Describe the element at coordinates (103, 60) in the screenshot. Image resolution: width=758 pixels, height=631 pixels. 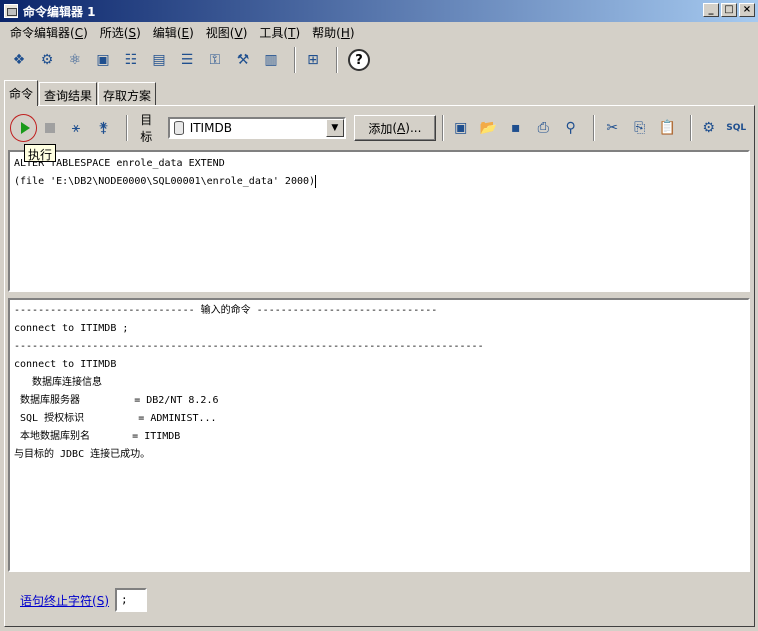
I see `command-editor-icon: ▣` at that location.